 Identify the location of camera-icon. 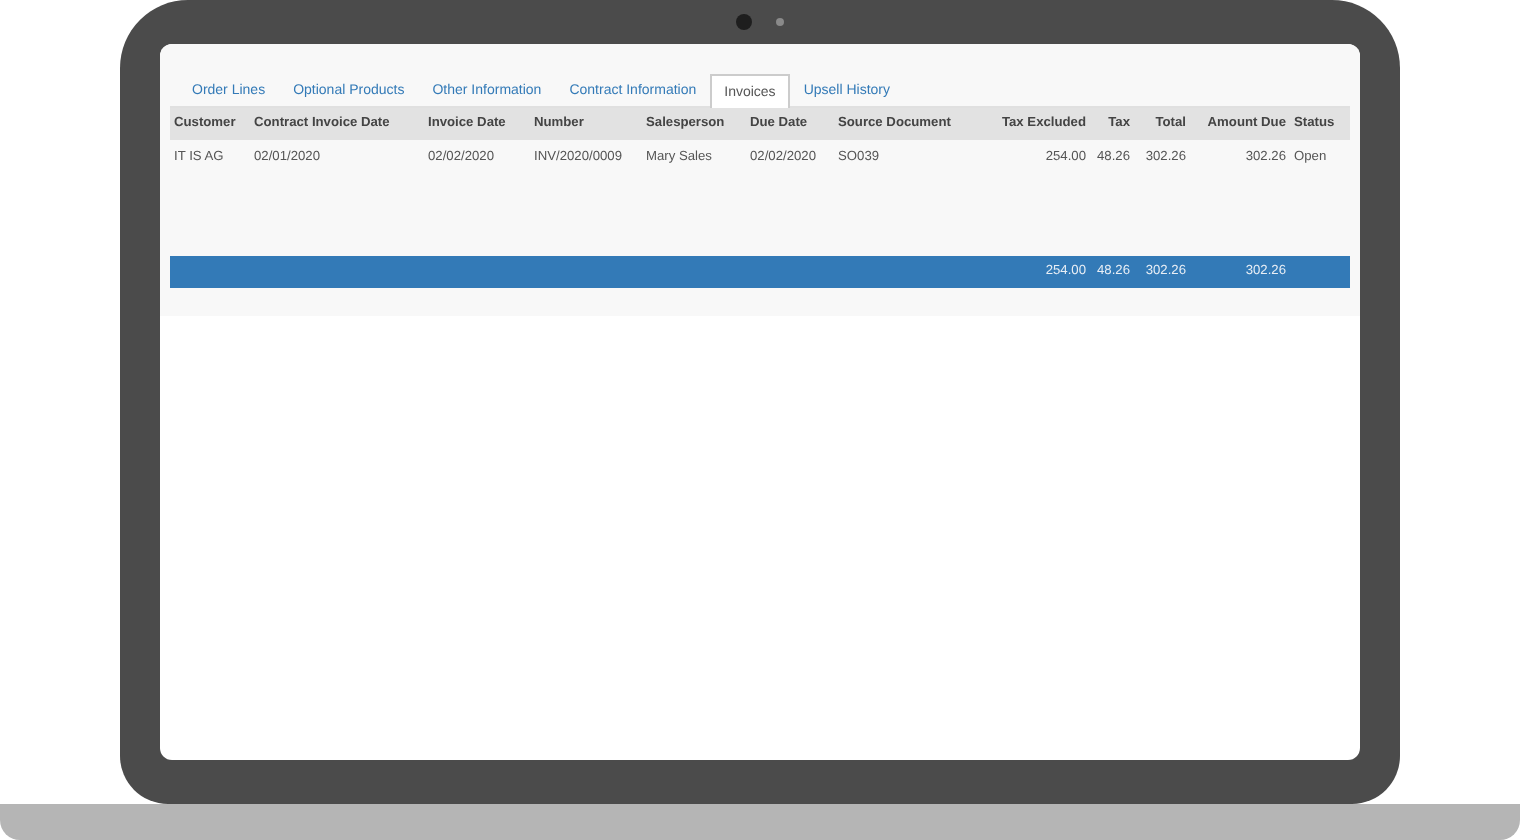
(744, 22).